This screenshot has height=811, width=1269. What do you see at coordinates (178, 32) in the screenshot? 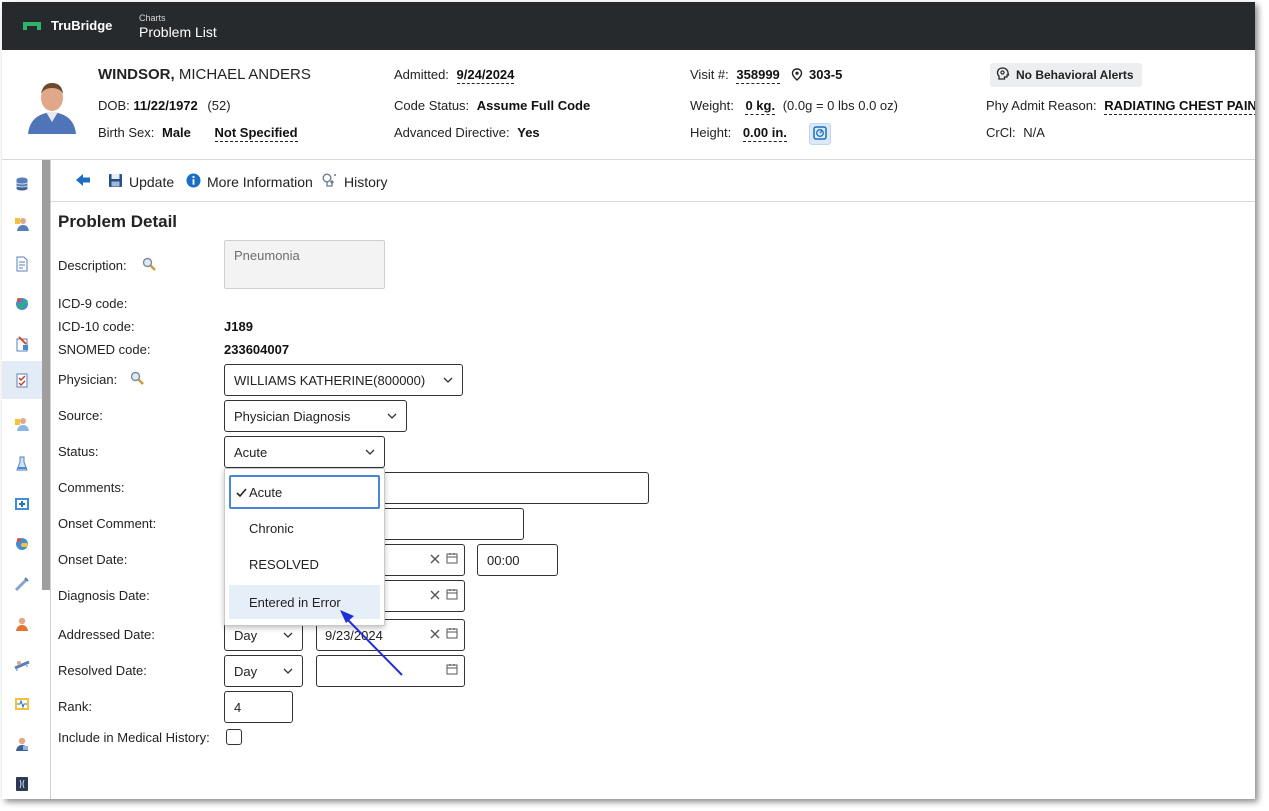
I see `page-title: Problem List` at bounding box center [178, 32].